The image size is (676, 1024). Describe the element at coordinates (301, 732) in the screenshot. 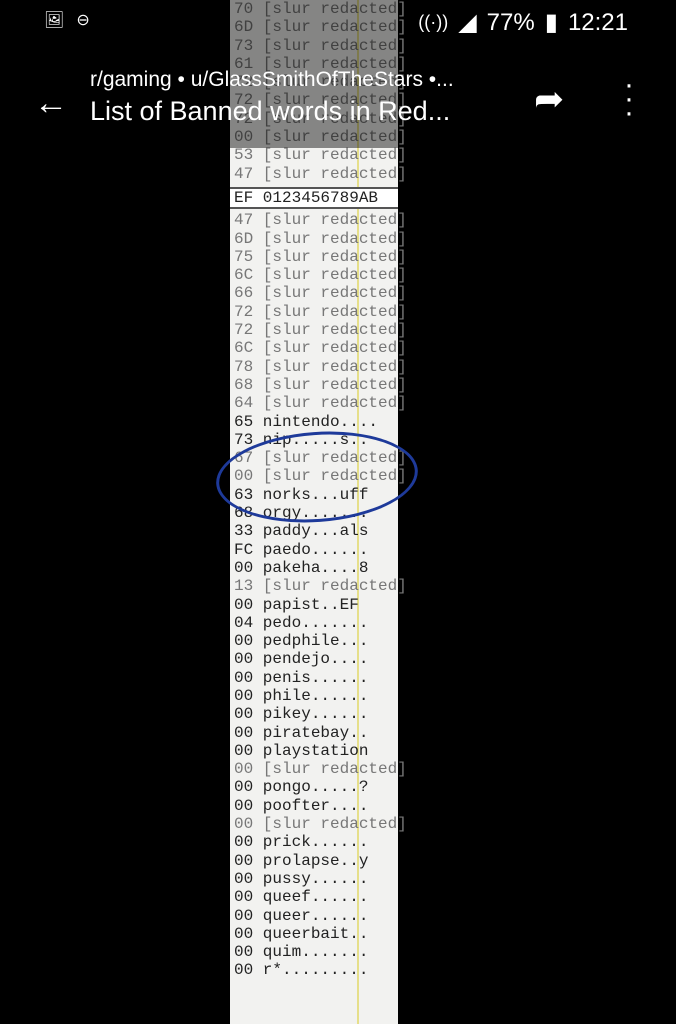

I see `dump-row: 00 piratebay..` at that location.